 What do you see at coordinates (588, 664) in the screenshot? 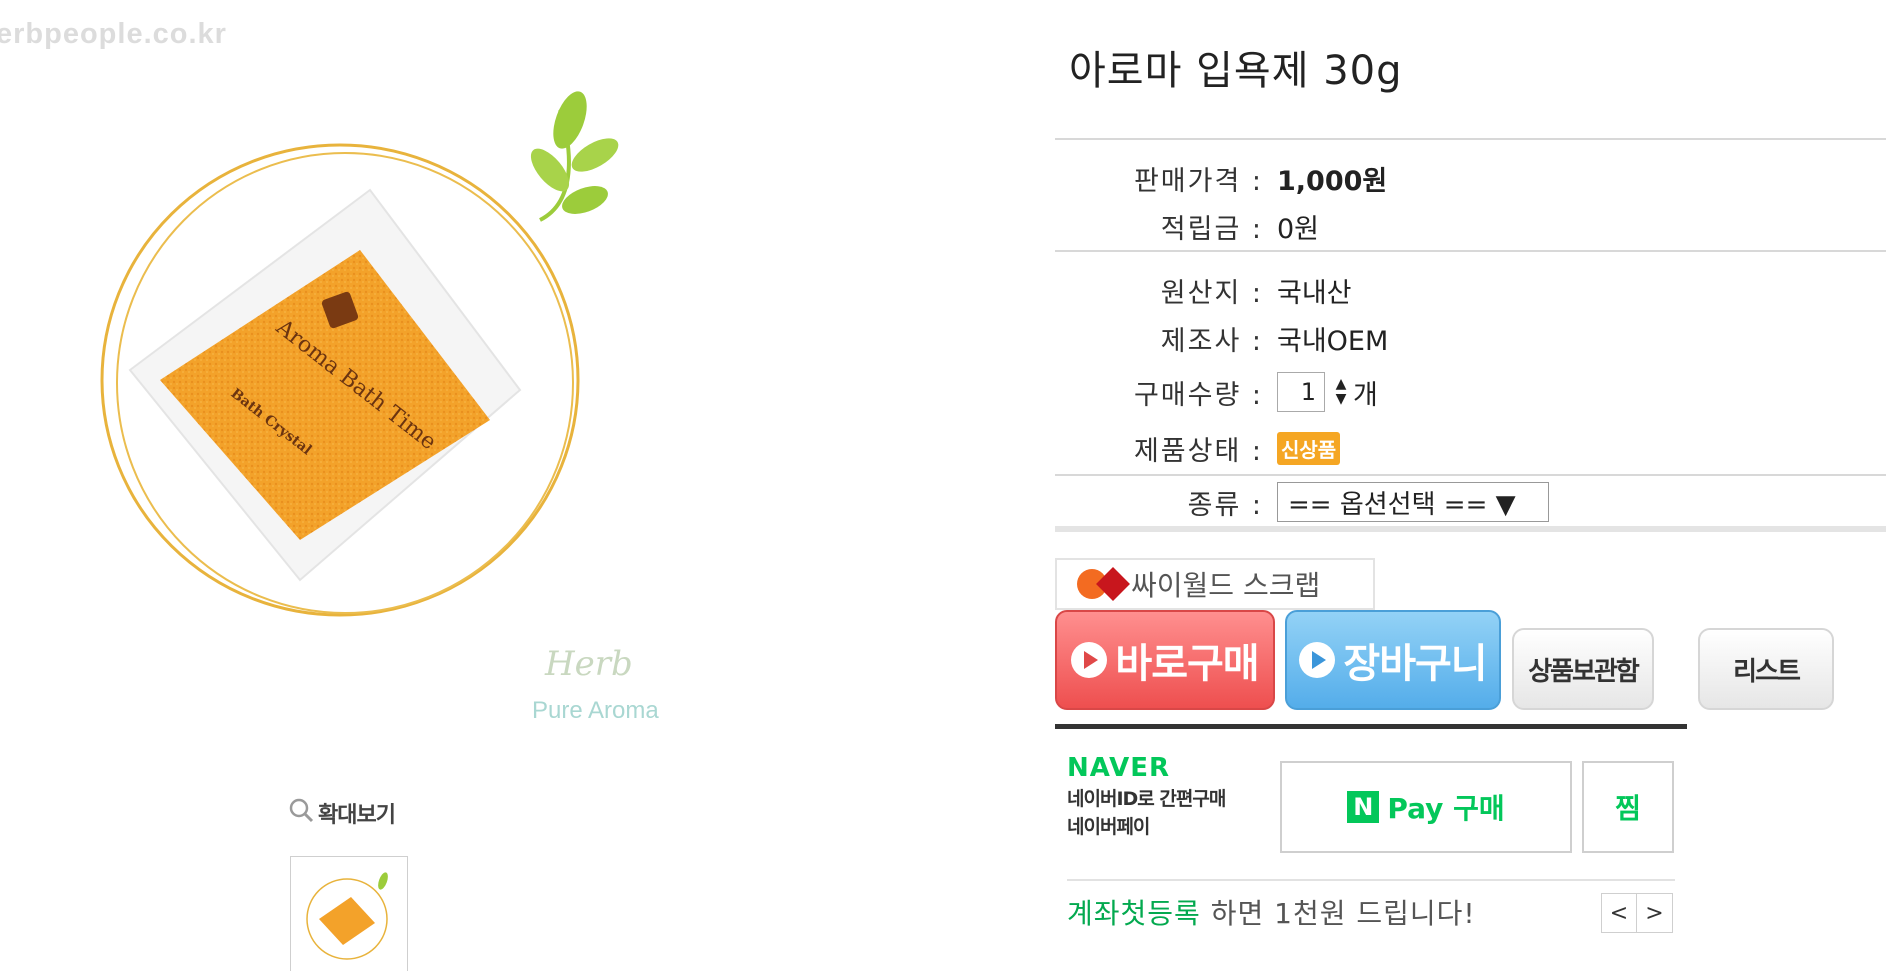
I see `svg-text: Herb` at bounding box center [588, 664].